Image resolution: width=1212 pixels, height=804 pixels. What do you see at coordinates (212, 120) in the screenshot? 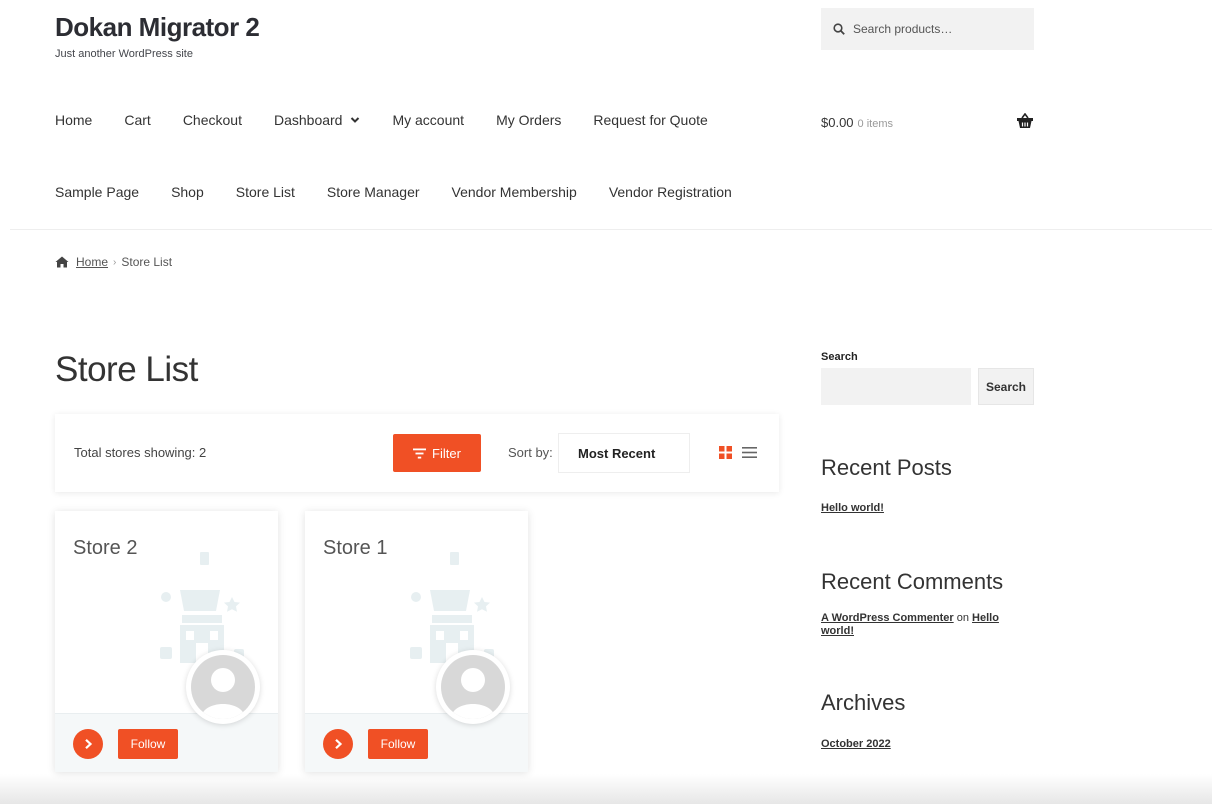
I see `nav-checkout: Checkout` at bounding box center [212, 120].